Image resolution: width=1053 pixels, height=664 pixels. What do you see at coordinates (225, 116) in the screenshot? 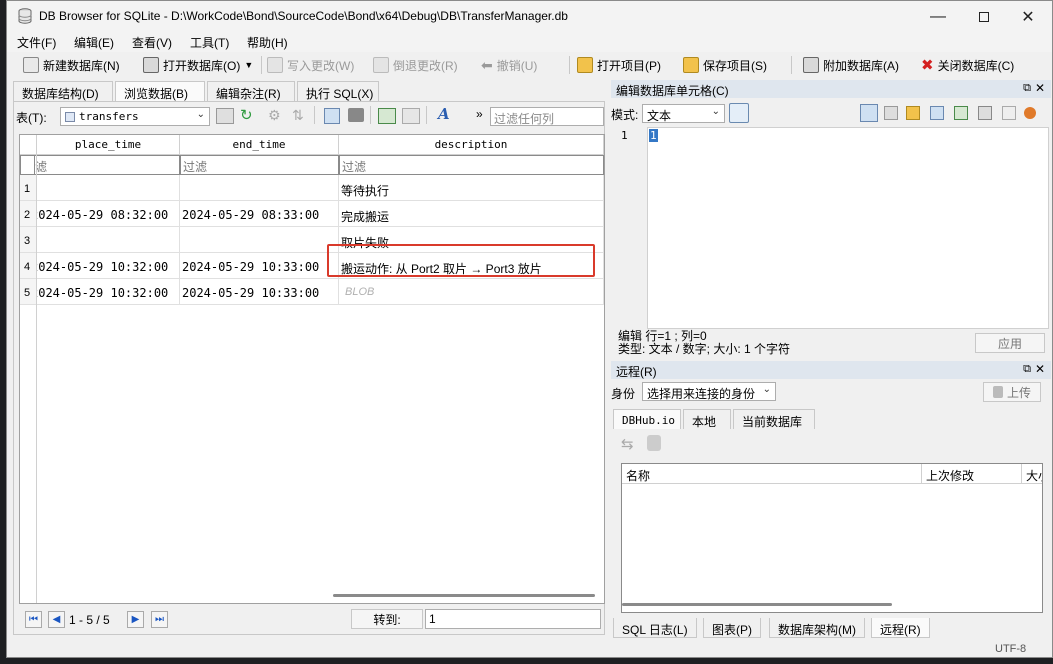
I see `filter-clear-icon` at bounding box center [225, 116].